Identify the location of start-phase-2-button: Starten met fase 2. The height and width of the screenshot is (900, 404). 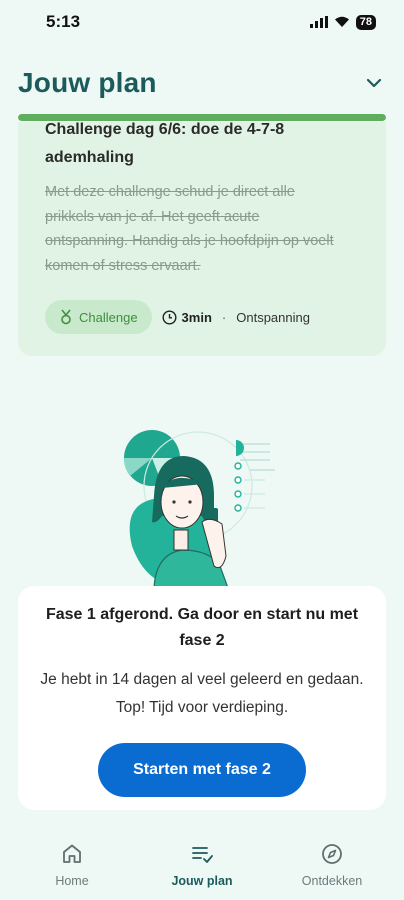
(202, 770).